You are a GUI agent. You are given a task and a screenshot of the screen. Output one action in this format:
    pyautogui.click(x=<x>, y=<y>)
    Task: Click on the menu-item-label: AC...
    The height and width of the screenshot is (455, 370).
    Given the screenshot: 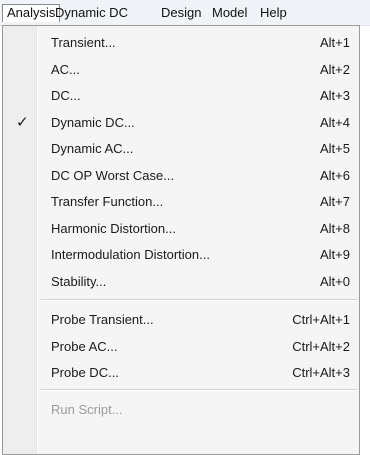 What is the action you would take?
    pyautogui.click(x=65, y=69)
    